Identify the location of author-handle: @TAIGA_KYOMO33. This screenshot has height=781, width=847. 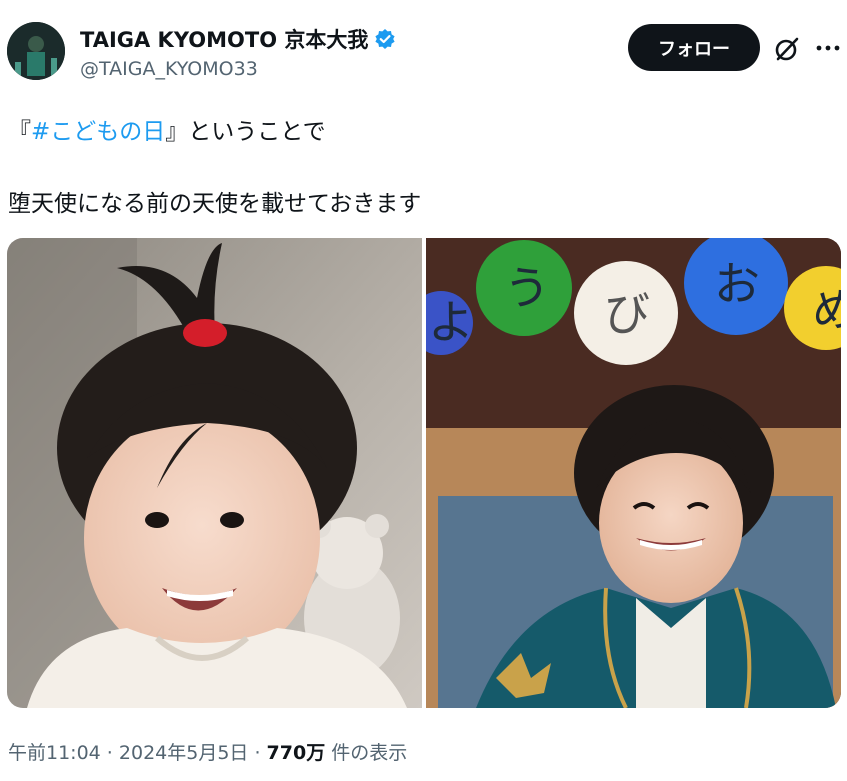
(169, 69).